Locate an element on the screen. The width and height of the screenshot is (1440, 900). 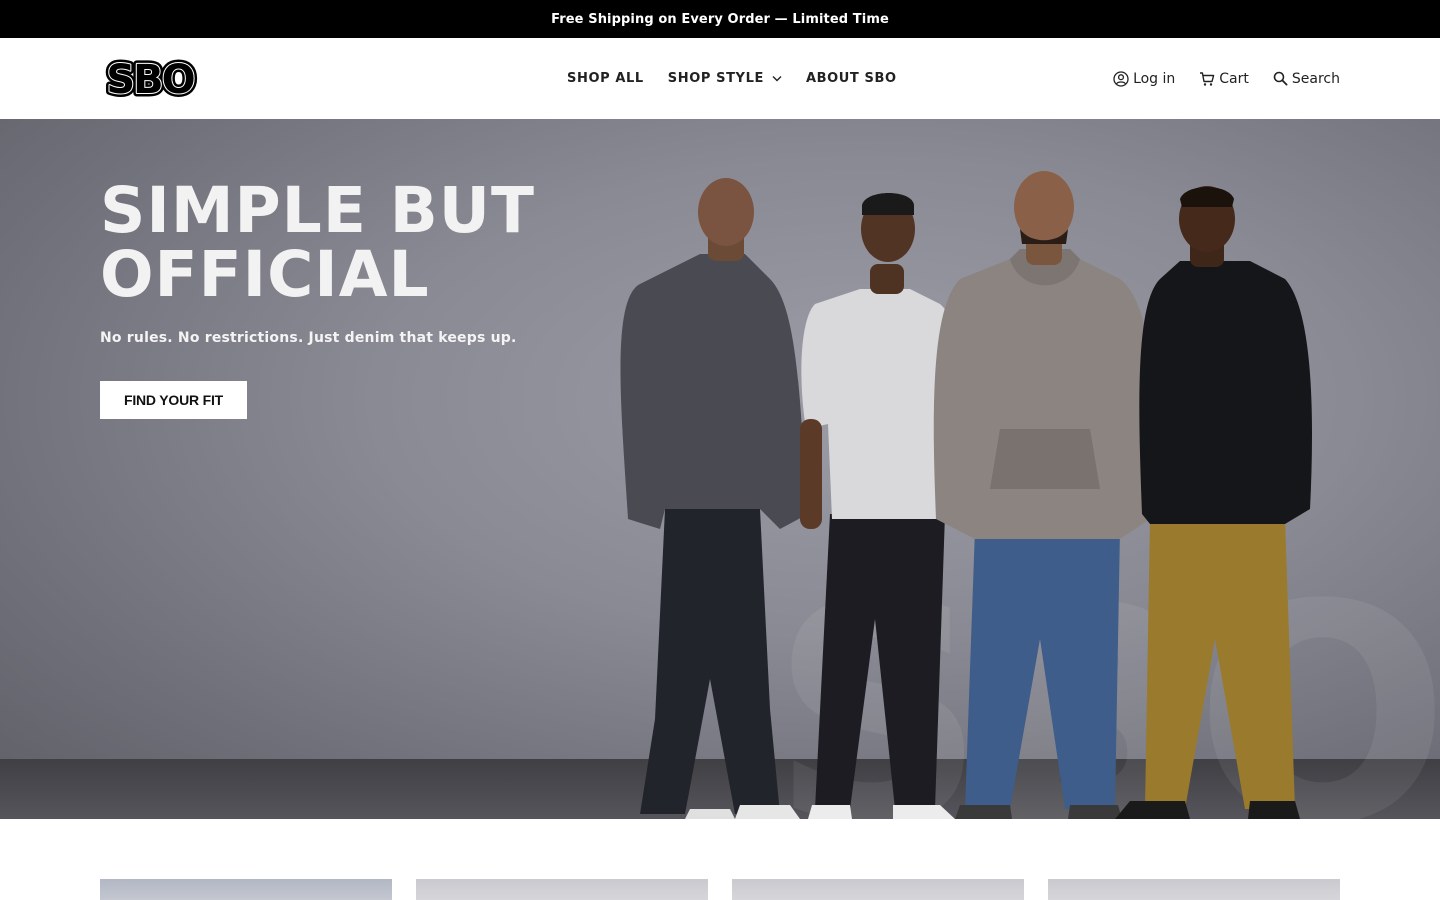
header-utilities: Log in Cart Search is located at coordinates (1226, 78).